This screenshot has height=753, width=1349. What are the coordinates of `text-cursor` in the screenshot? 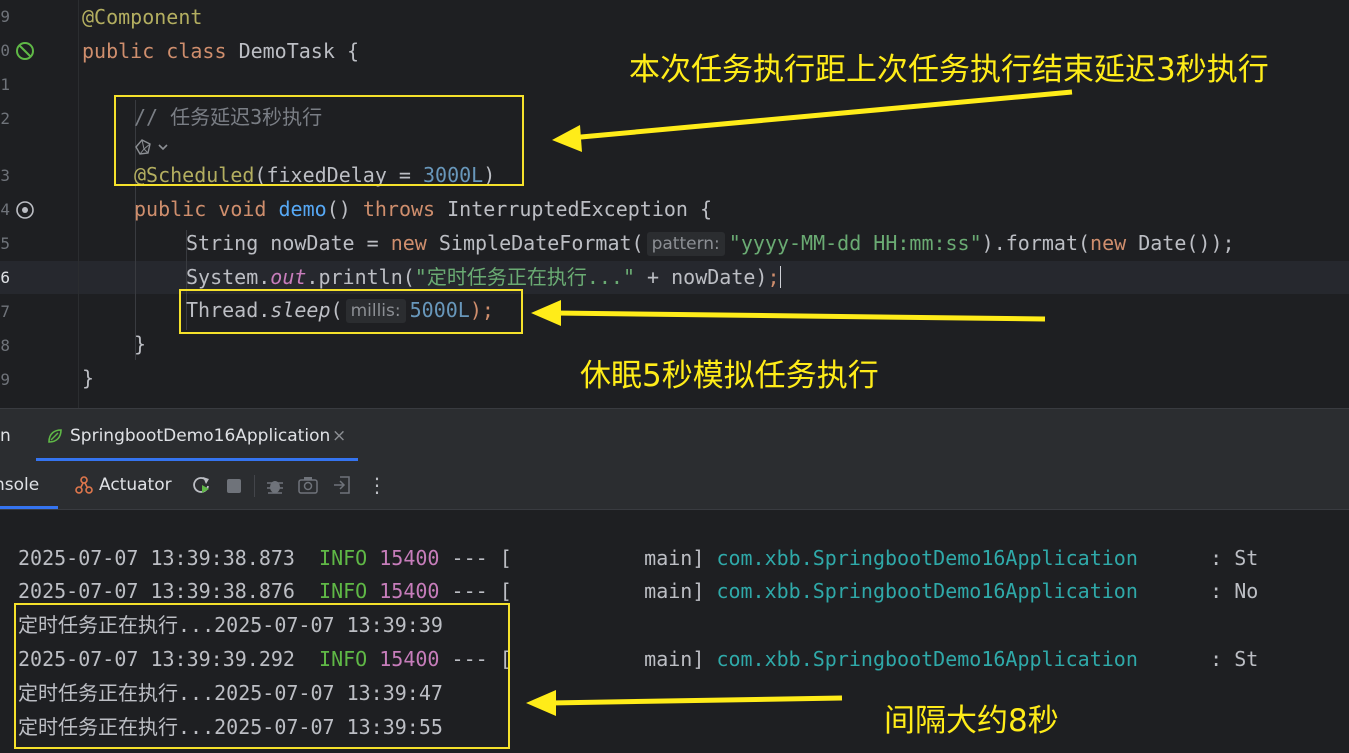 It's located at (780, 277).